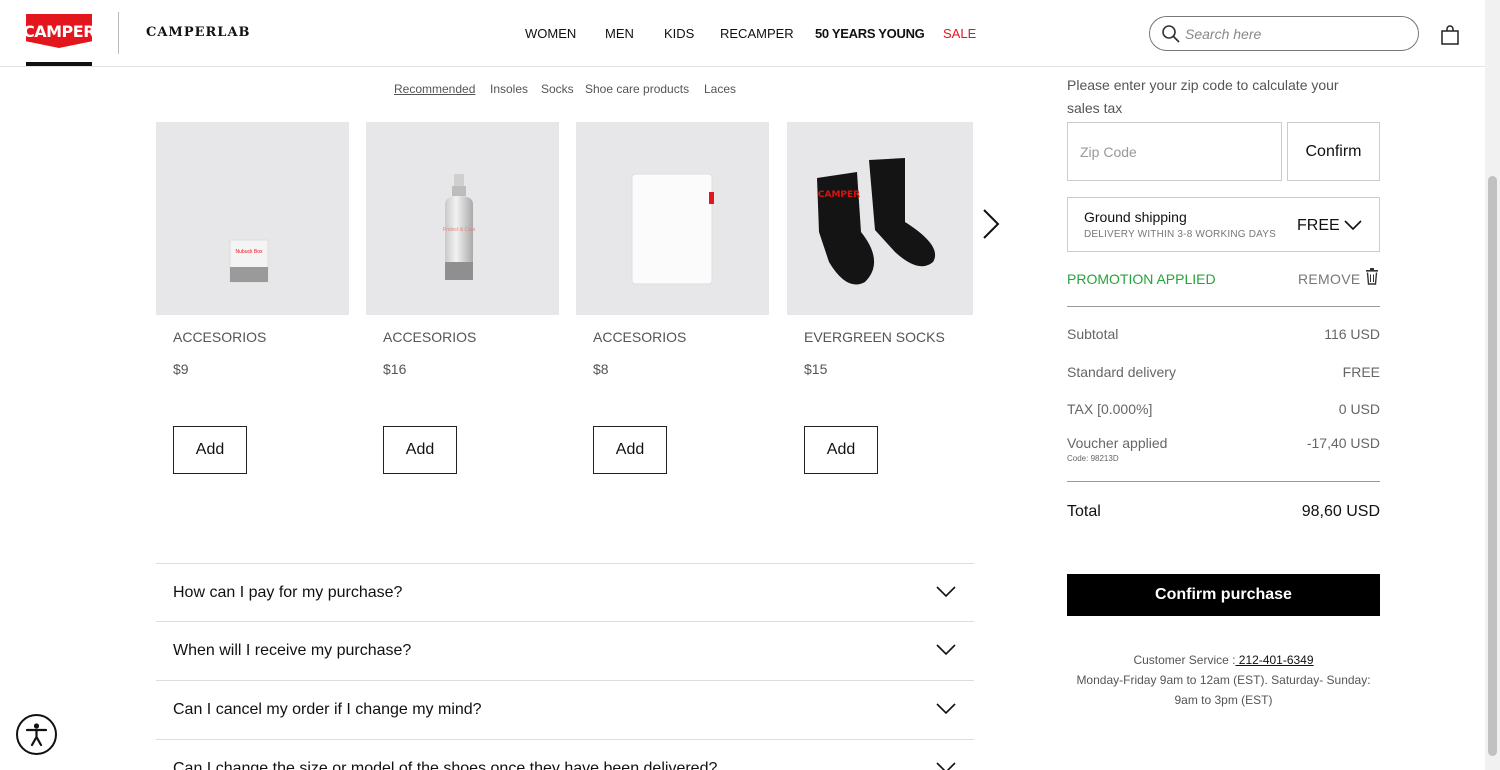  Describe the element at coordinates (1084, 511) in the screenshot. I see `total-label: Total` at that location.